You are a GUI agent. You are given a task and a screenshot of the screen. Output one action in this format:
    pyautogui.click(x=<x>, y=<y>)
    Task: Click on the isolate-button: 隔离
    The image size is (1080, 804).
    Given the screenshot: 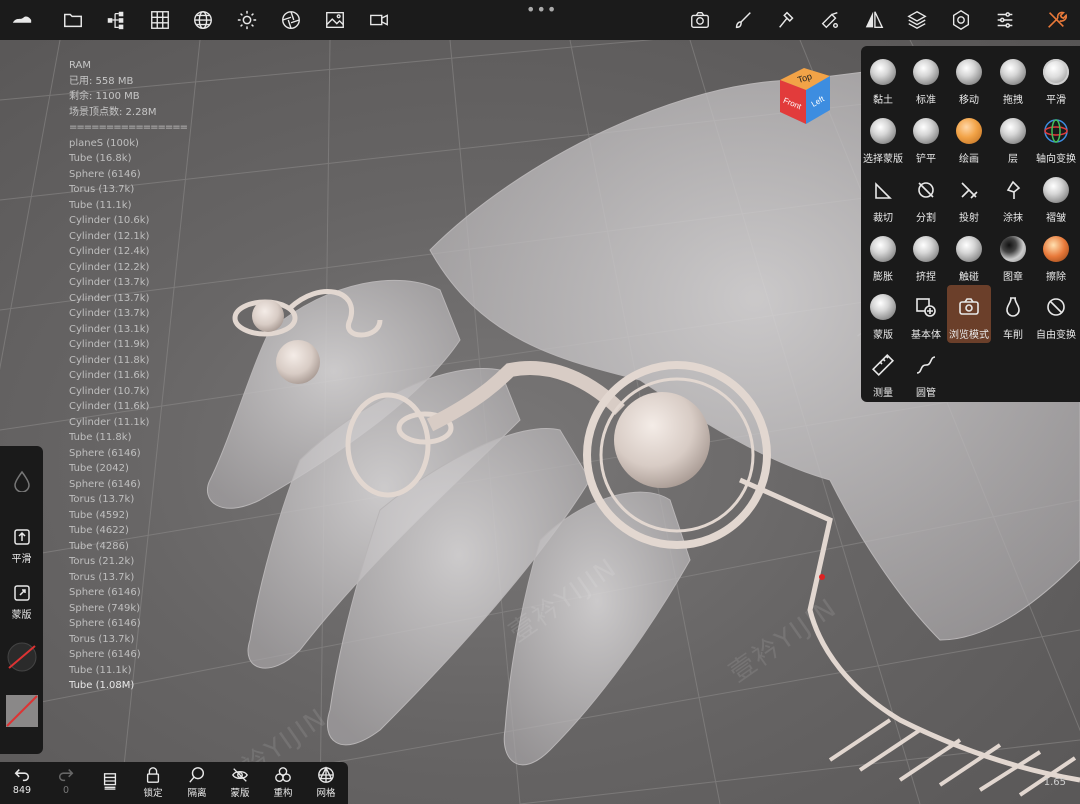 What is the action you would take?
    pyautogui.click(x=197, y=782)
    